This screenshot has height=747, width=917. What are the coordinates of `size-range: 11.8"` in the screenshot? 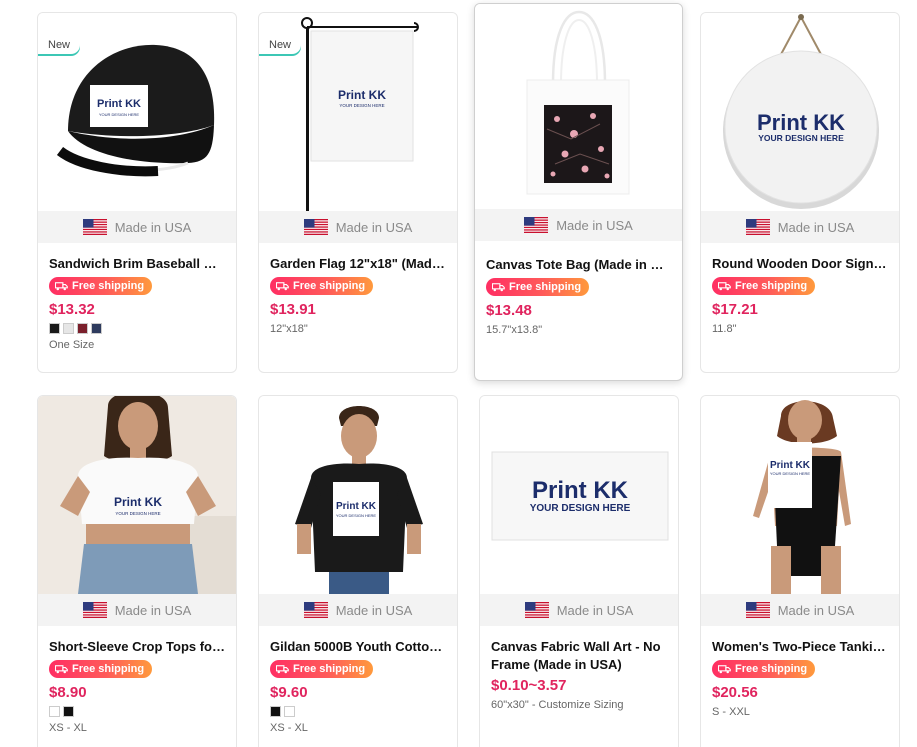 It's located at (724, 329).